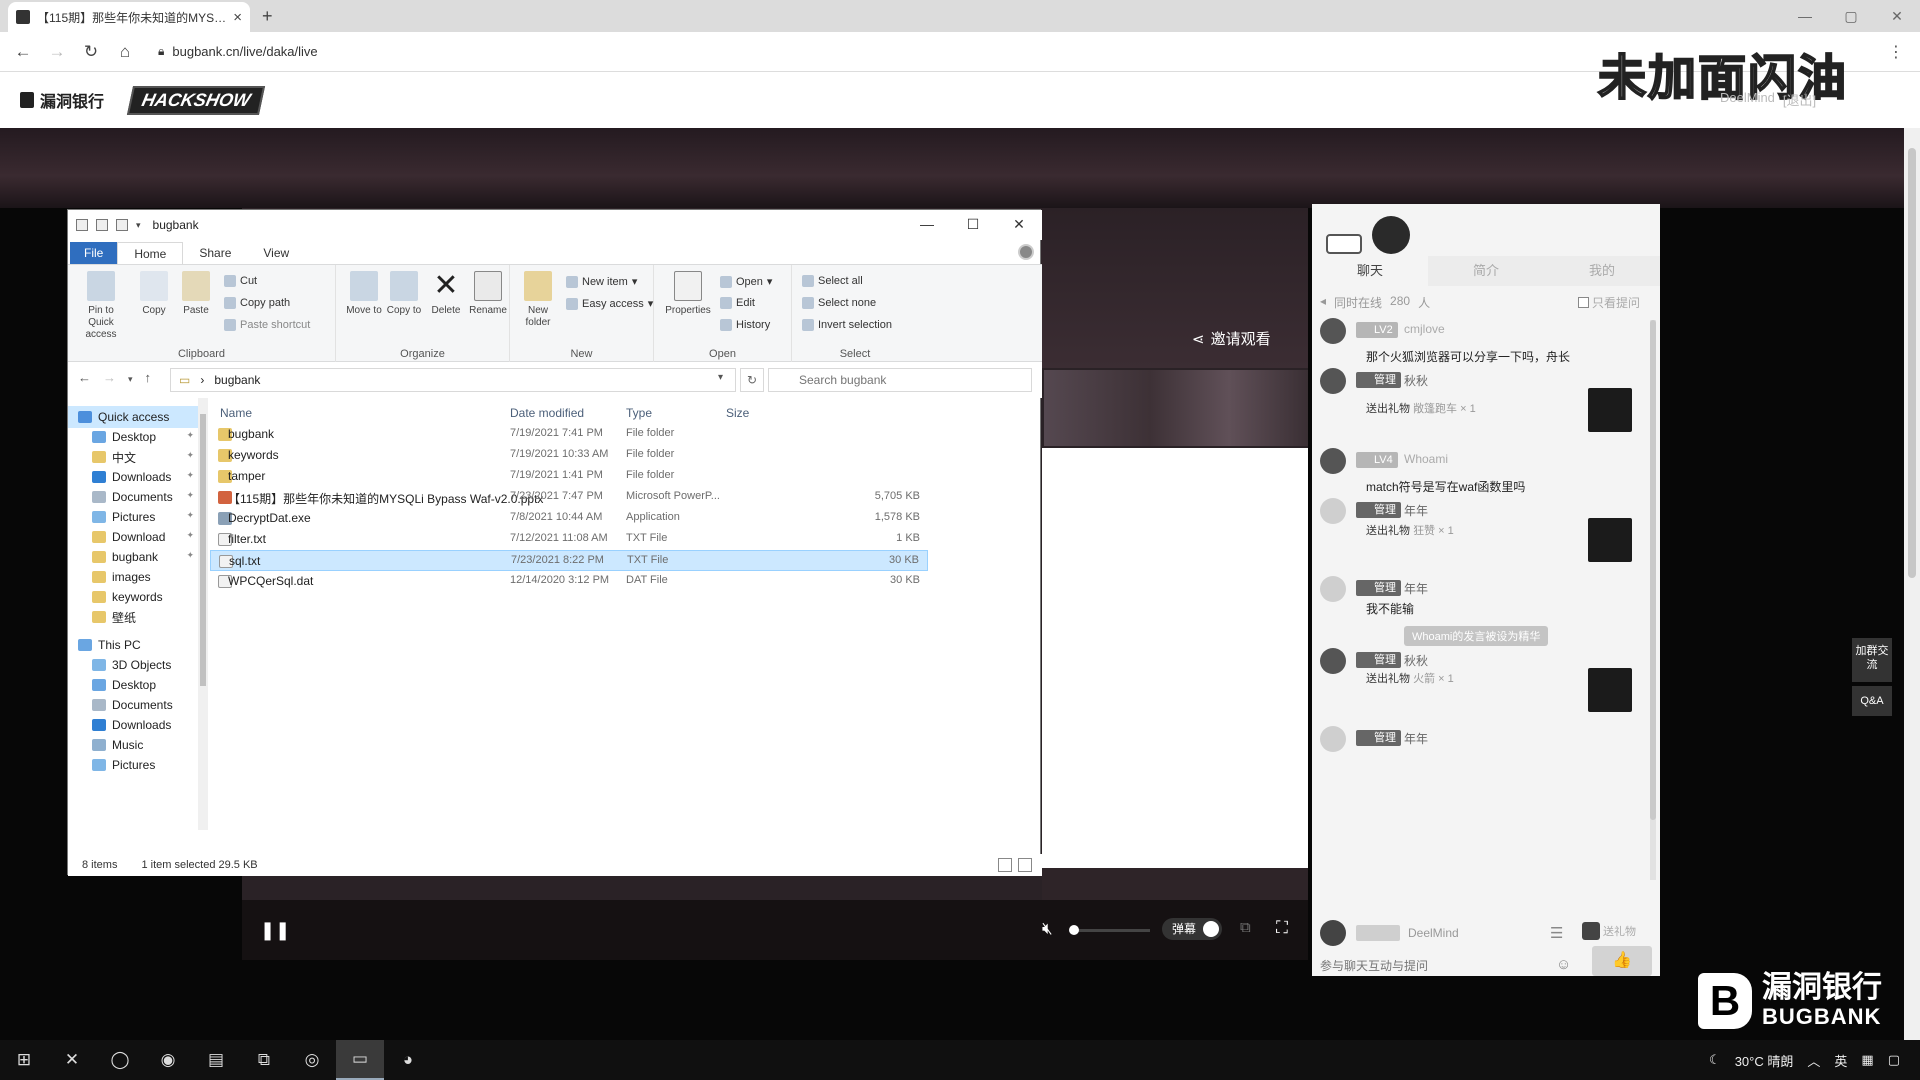 This screenshot has width=1920, height=1080. I want to click on quick-access-dropdown-icon: ▾, so click(138, 225).